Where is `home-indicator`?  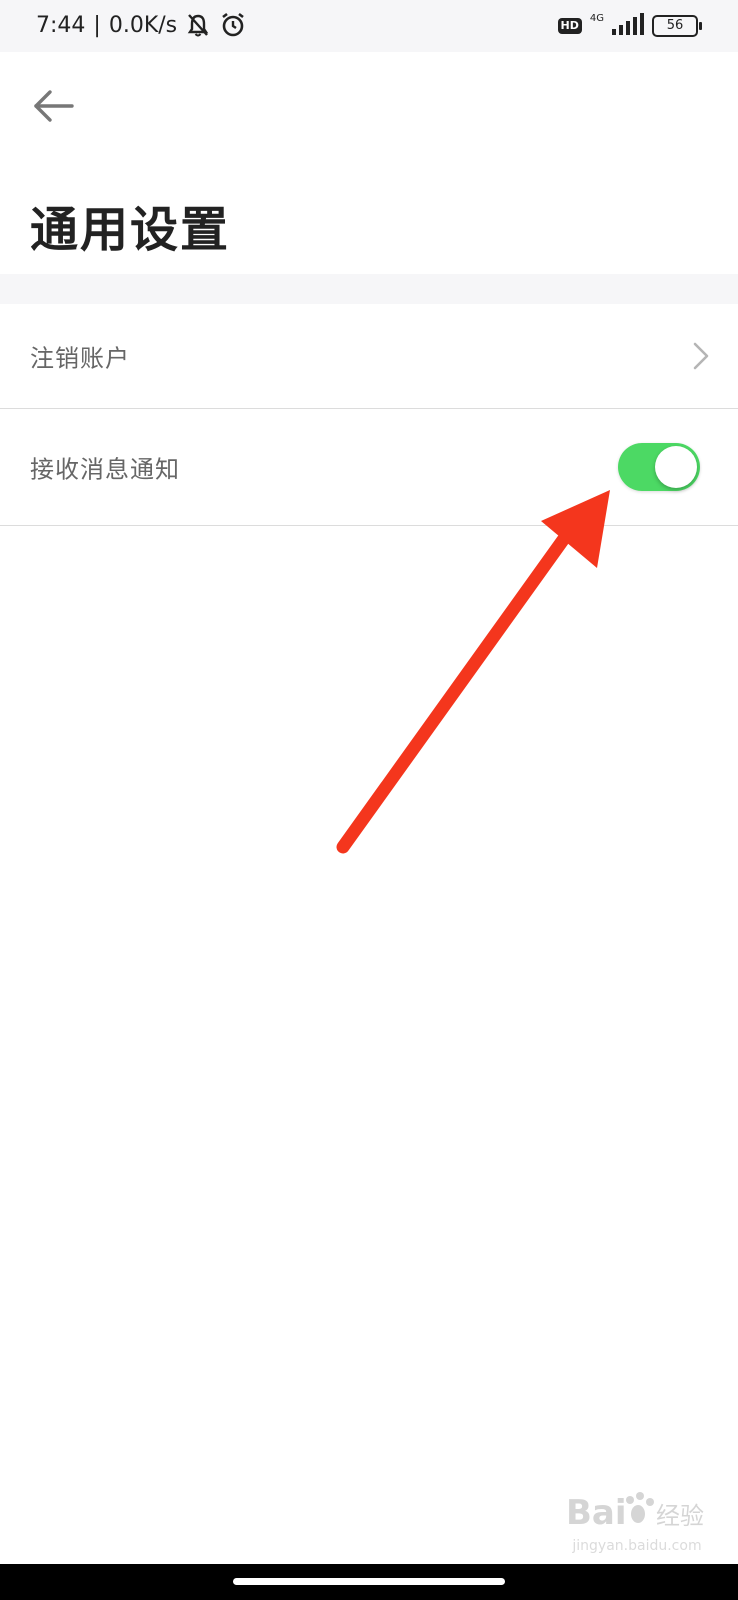
home-indicator is located at coordinates (369, 1581).